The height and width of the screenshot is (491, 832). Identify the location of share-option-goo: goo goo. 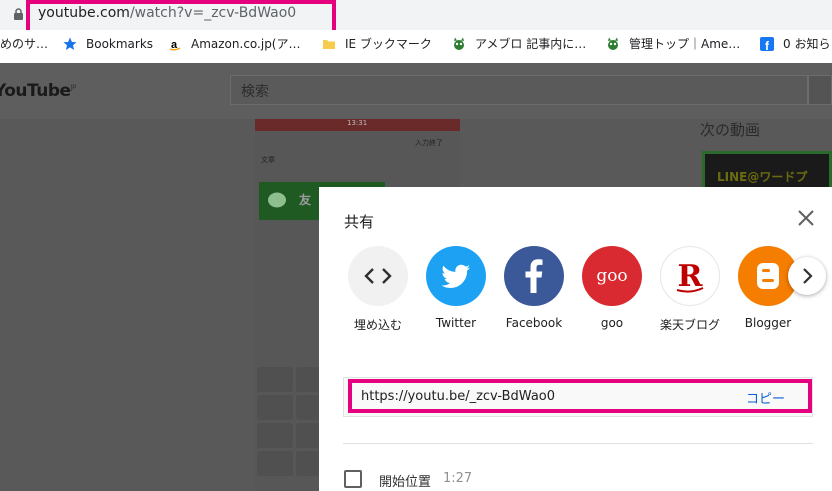
(612, 288).